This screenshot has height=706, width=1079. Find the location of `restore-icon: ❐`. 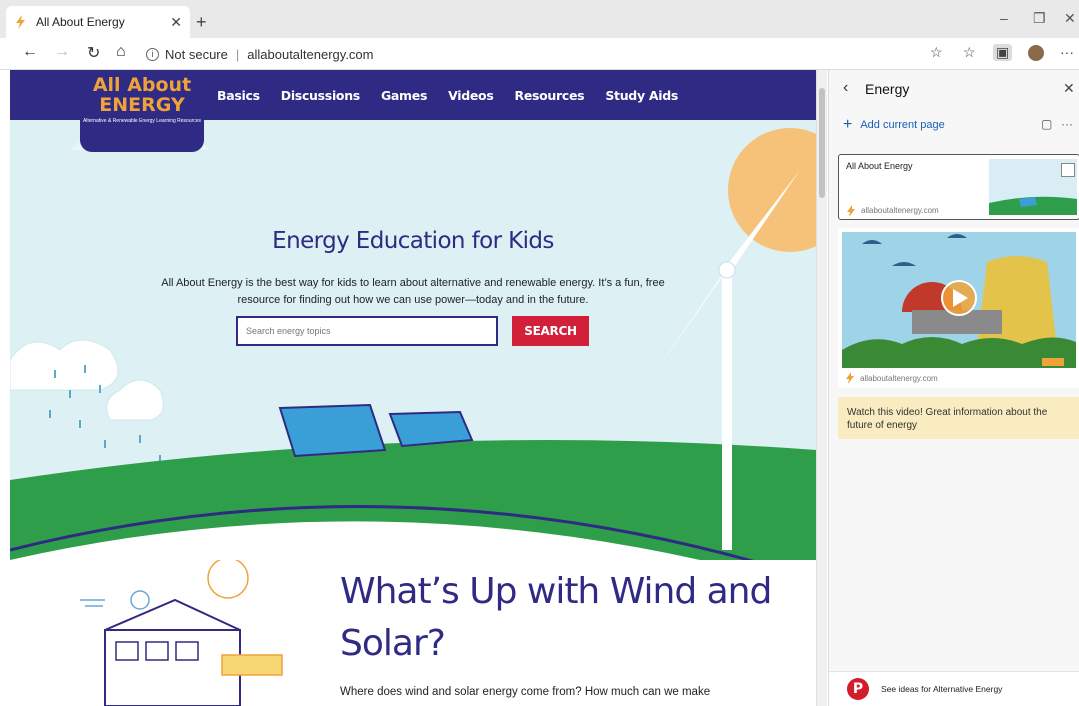

restore-icon: ❐ is located at coordinates (1039, 18).